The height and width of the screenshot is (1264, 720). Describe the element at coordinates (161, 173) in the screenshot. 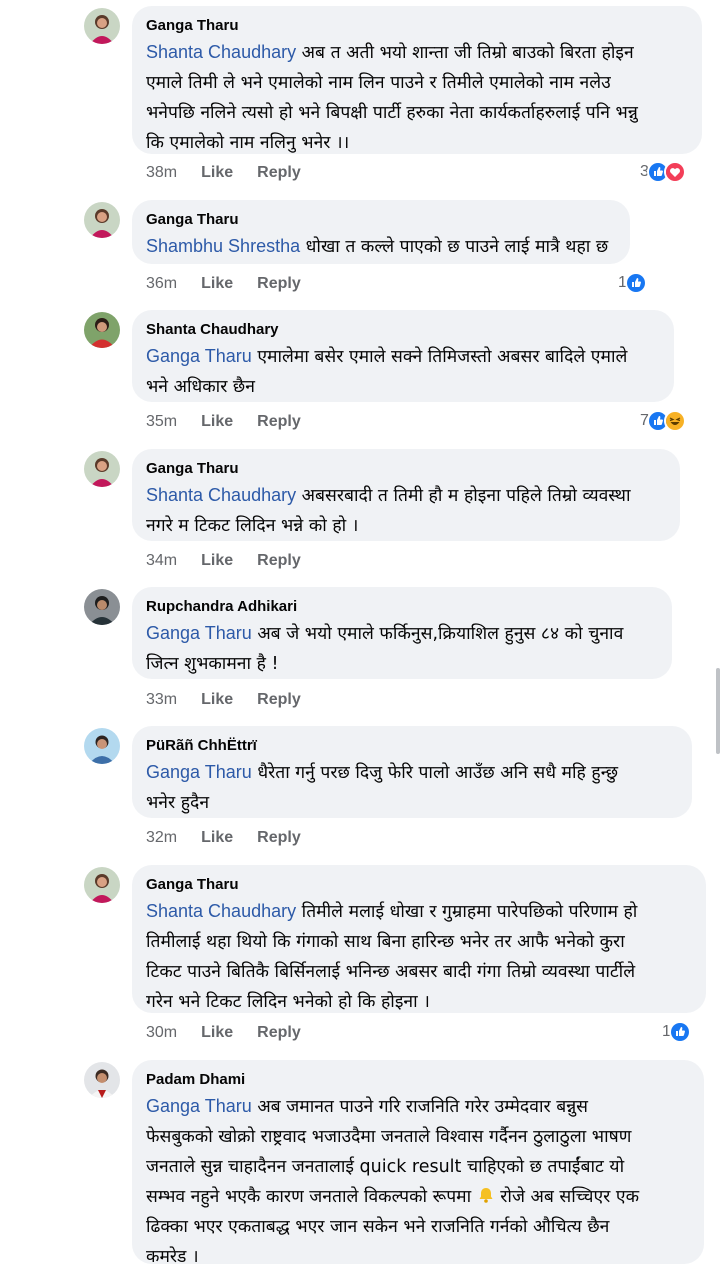

I see `comment-time: 38m` at that location.